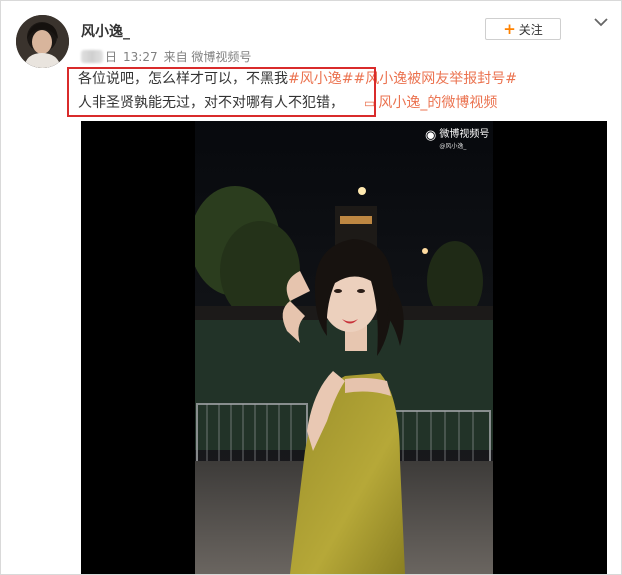  I want to click on date-suffix: 日, so click(111, 57).